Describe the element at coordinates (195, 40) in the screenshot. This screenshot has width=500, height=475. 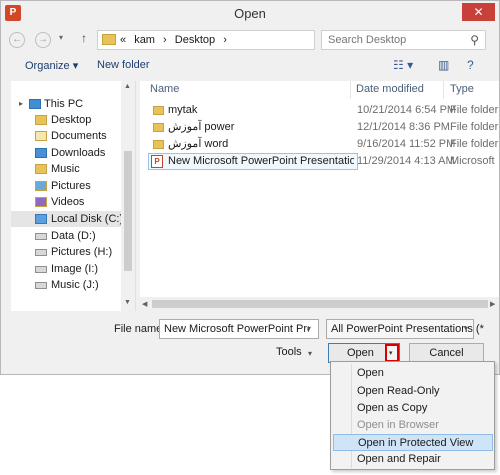
I see `breadcrumb-item-desktop: Desktop` at that location.